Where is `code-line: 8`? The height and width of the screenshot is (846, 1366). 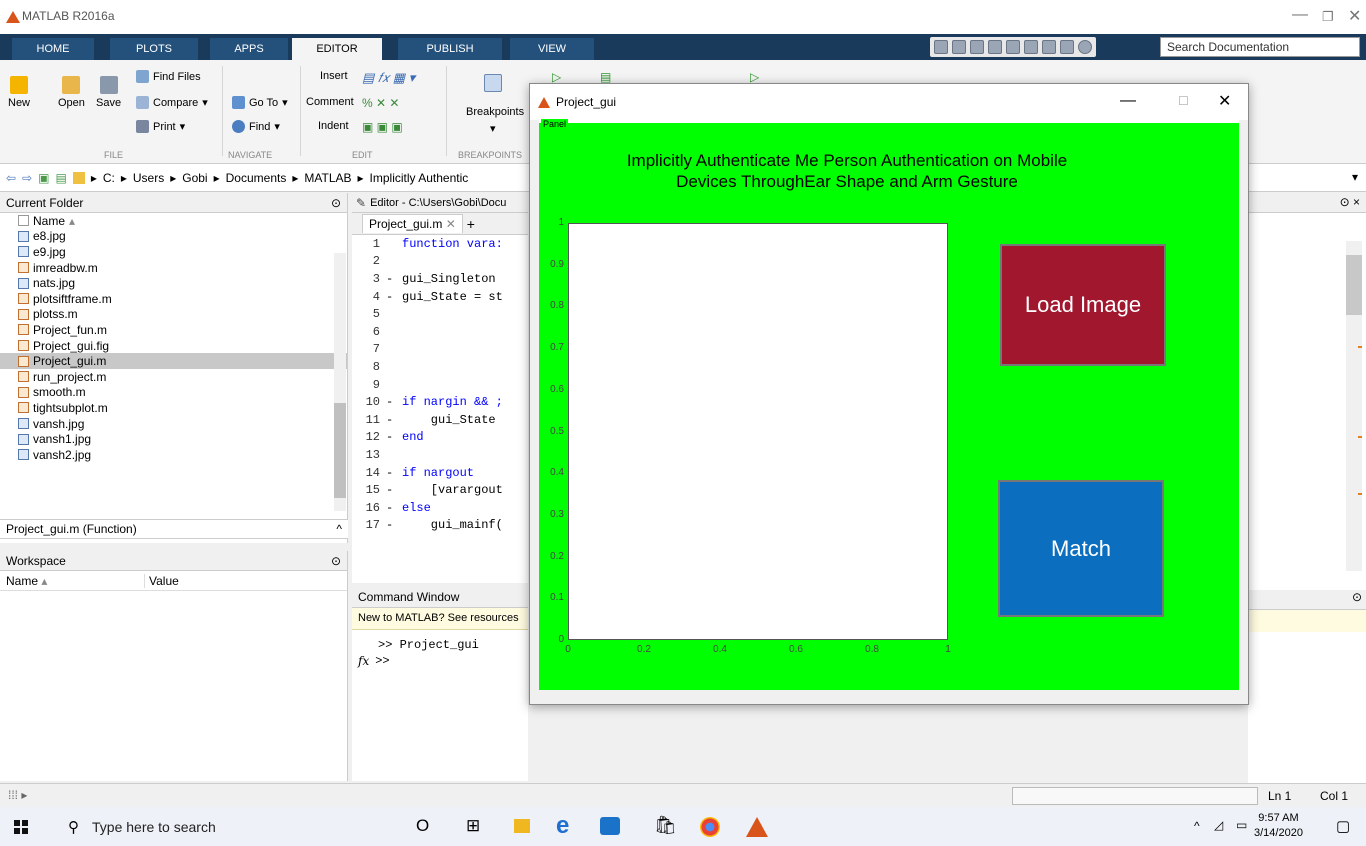 code-line: 8 is located at coordinates (440, 367).